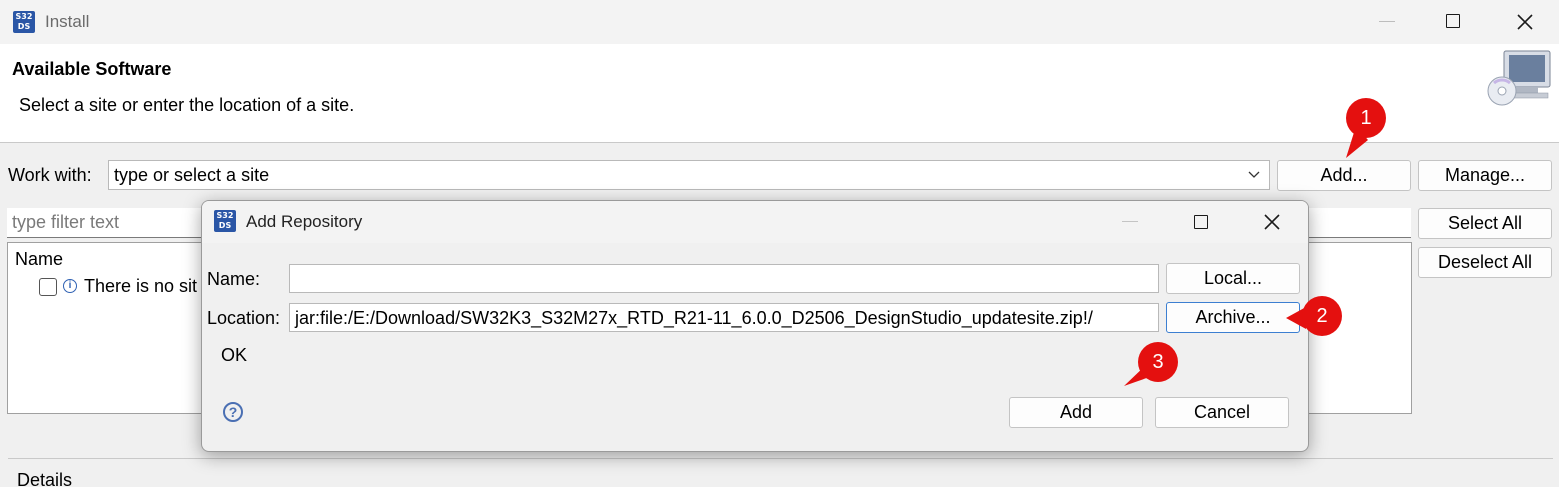  I want to click on callout-badge-1: 1, so click(1366, 118).